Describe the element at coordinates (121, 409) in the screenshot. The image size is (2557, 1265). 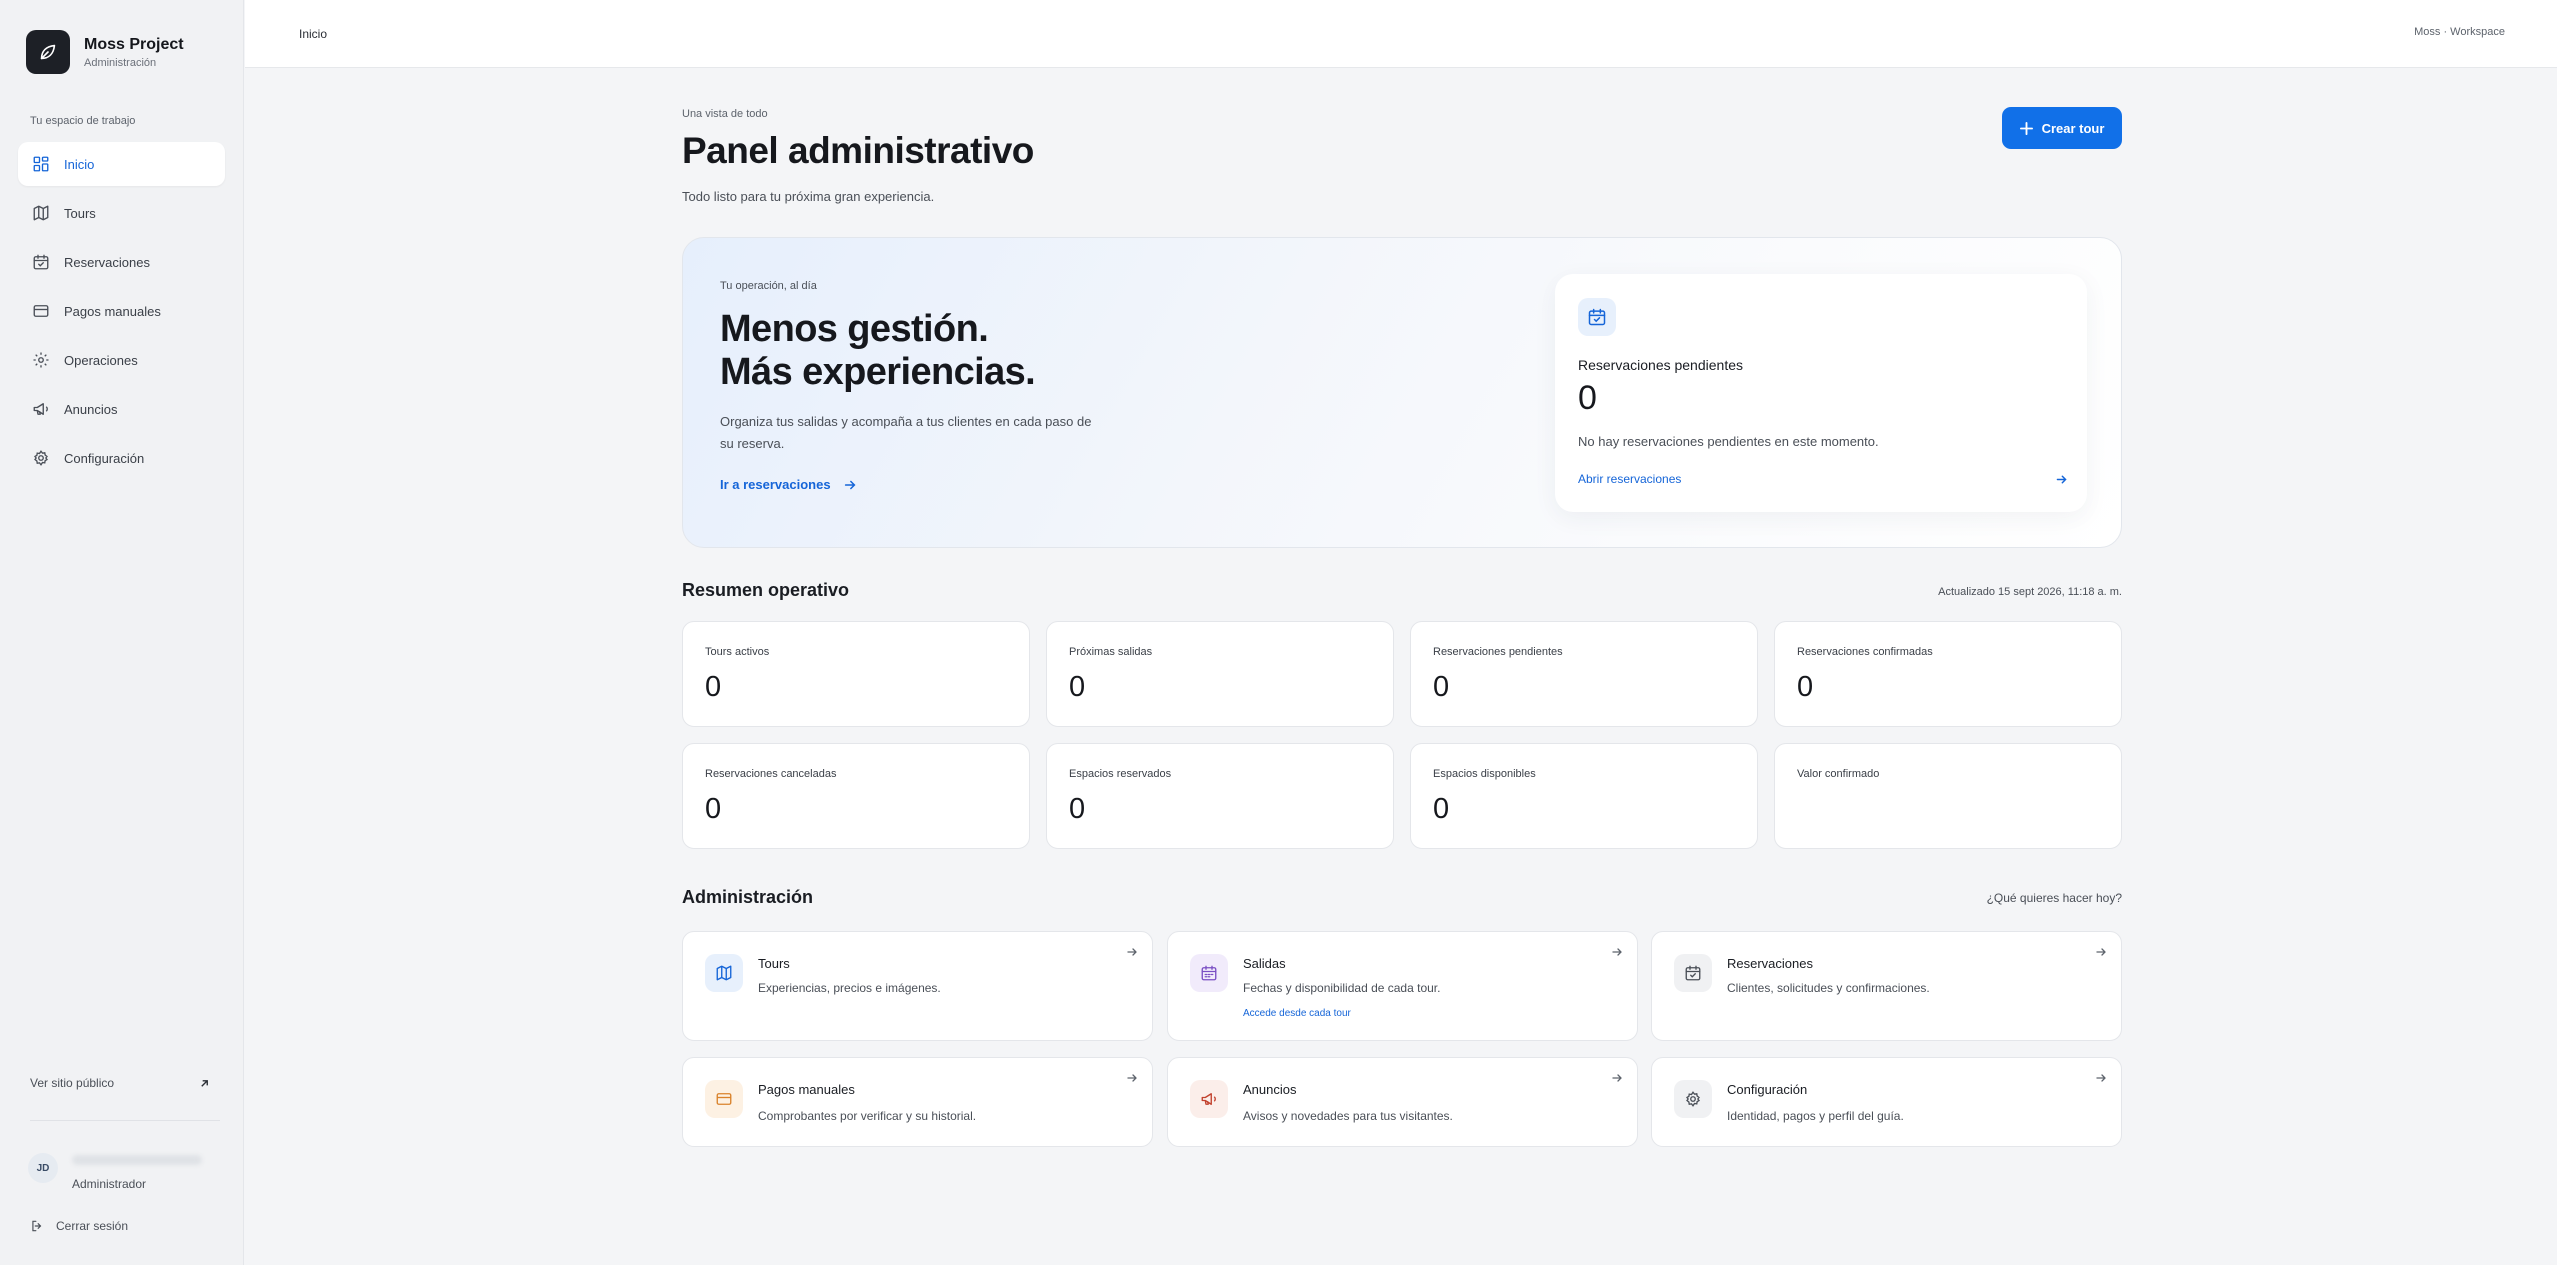
I see `sidebar-item-anuncios: Anuncios` at that location.